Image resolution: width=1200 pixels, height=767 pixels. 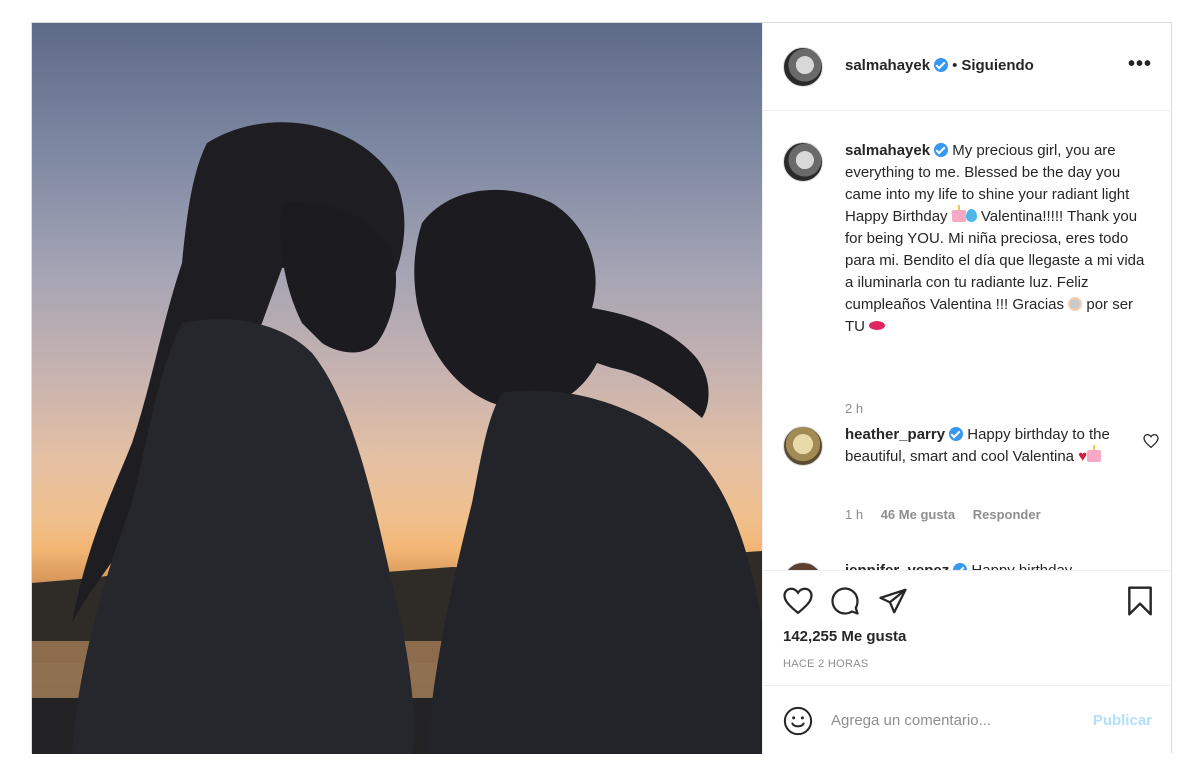 I want to click on balloon-icon, so click(x=971, y=215).